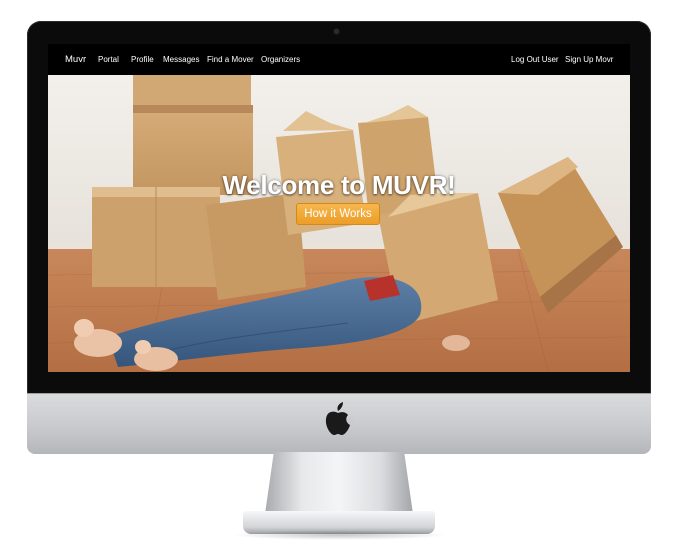  What do you see at coordinates (339, 418) in the screenshot?
I see `apple-logo-icon` at bounding box center [339, 418].